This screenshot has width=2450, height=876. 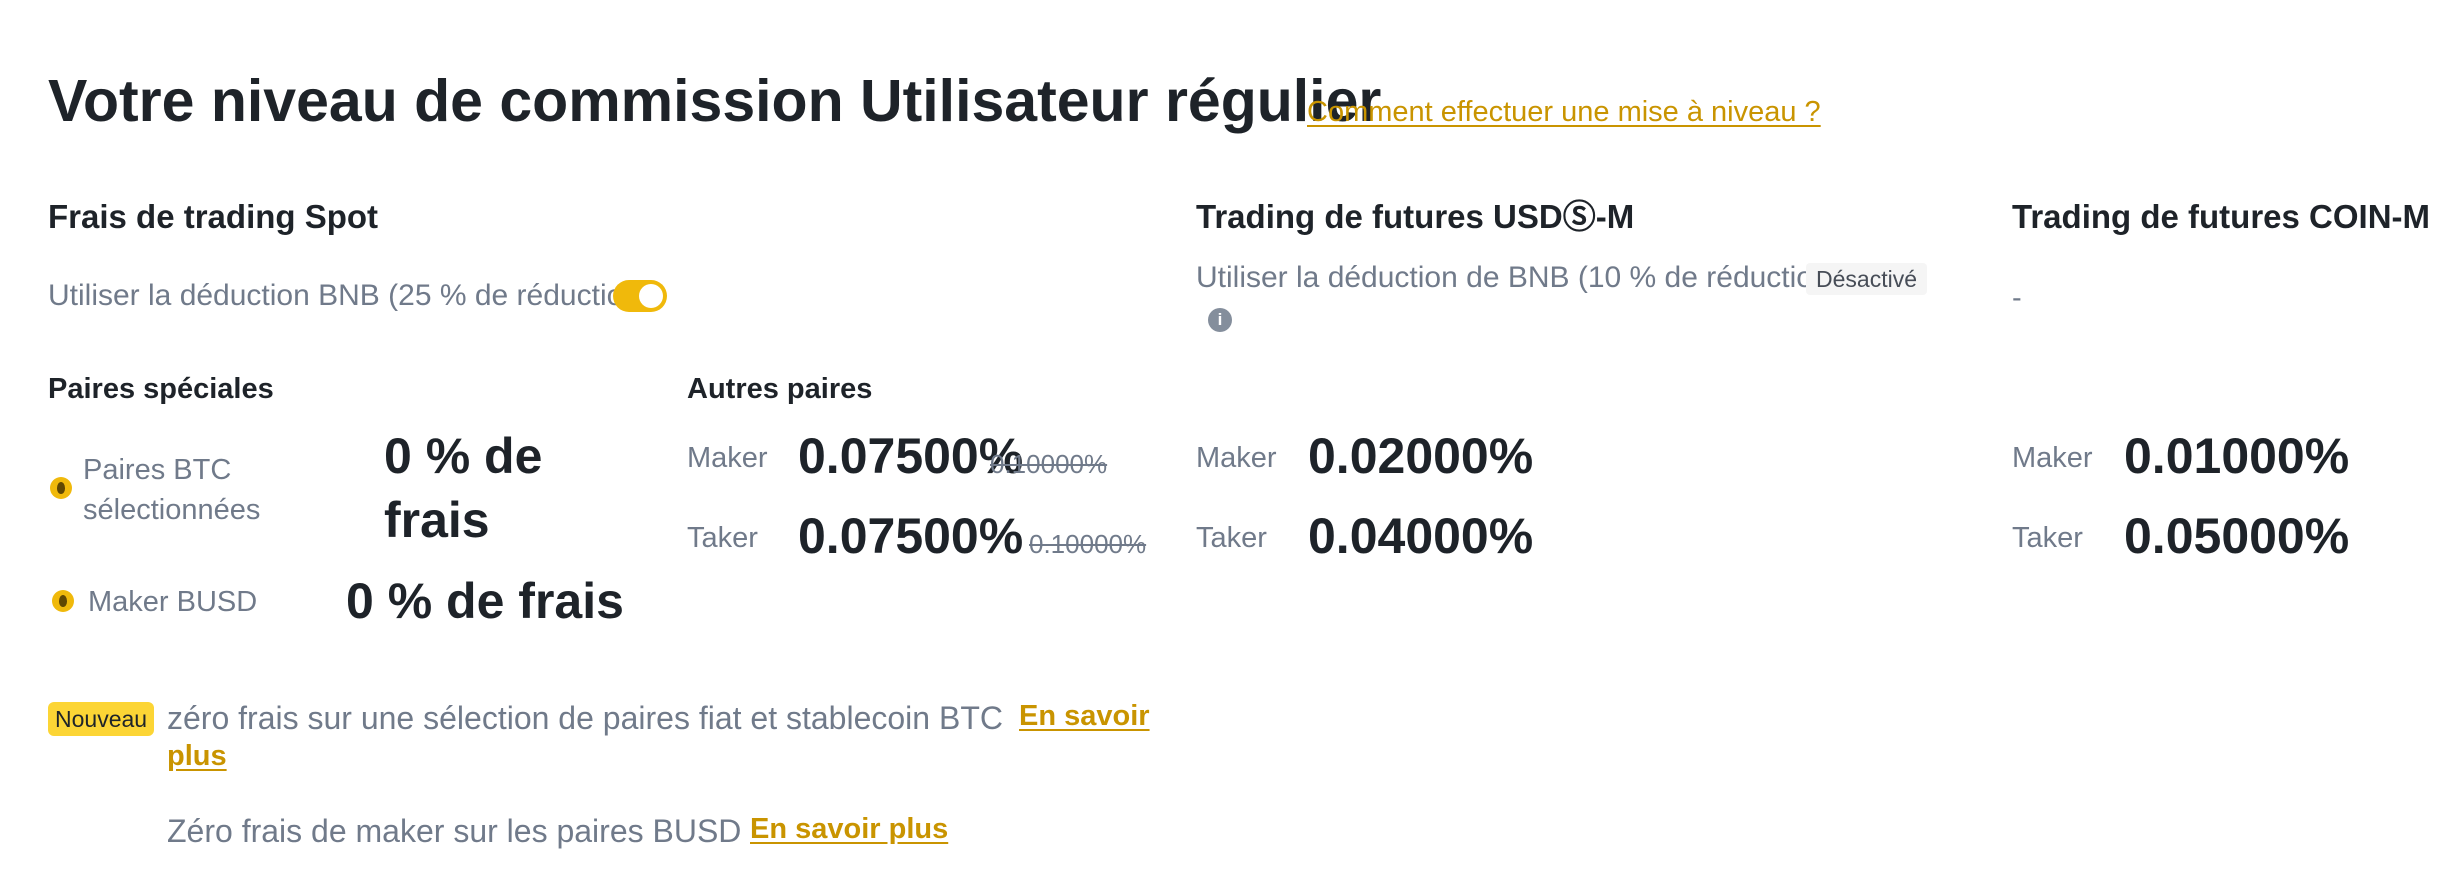 I want to click on promo-busd-maker-text: Zéro frais de maker sur les paires BUSD, so click(x=454, y=831).